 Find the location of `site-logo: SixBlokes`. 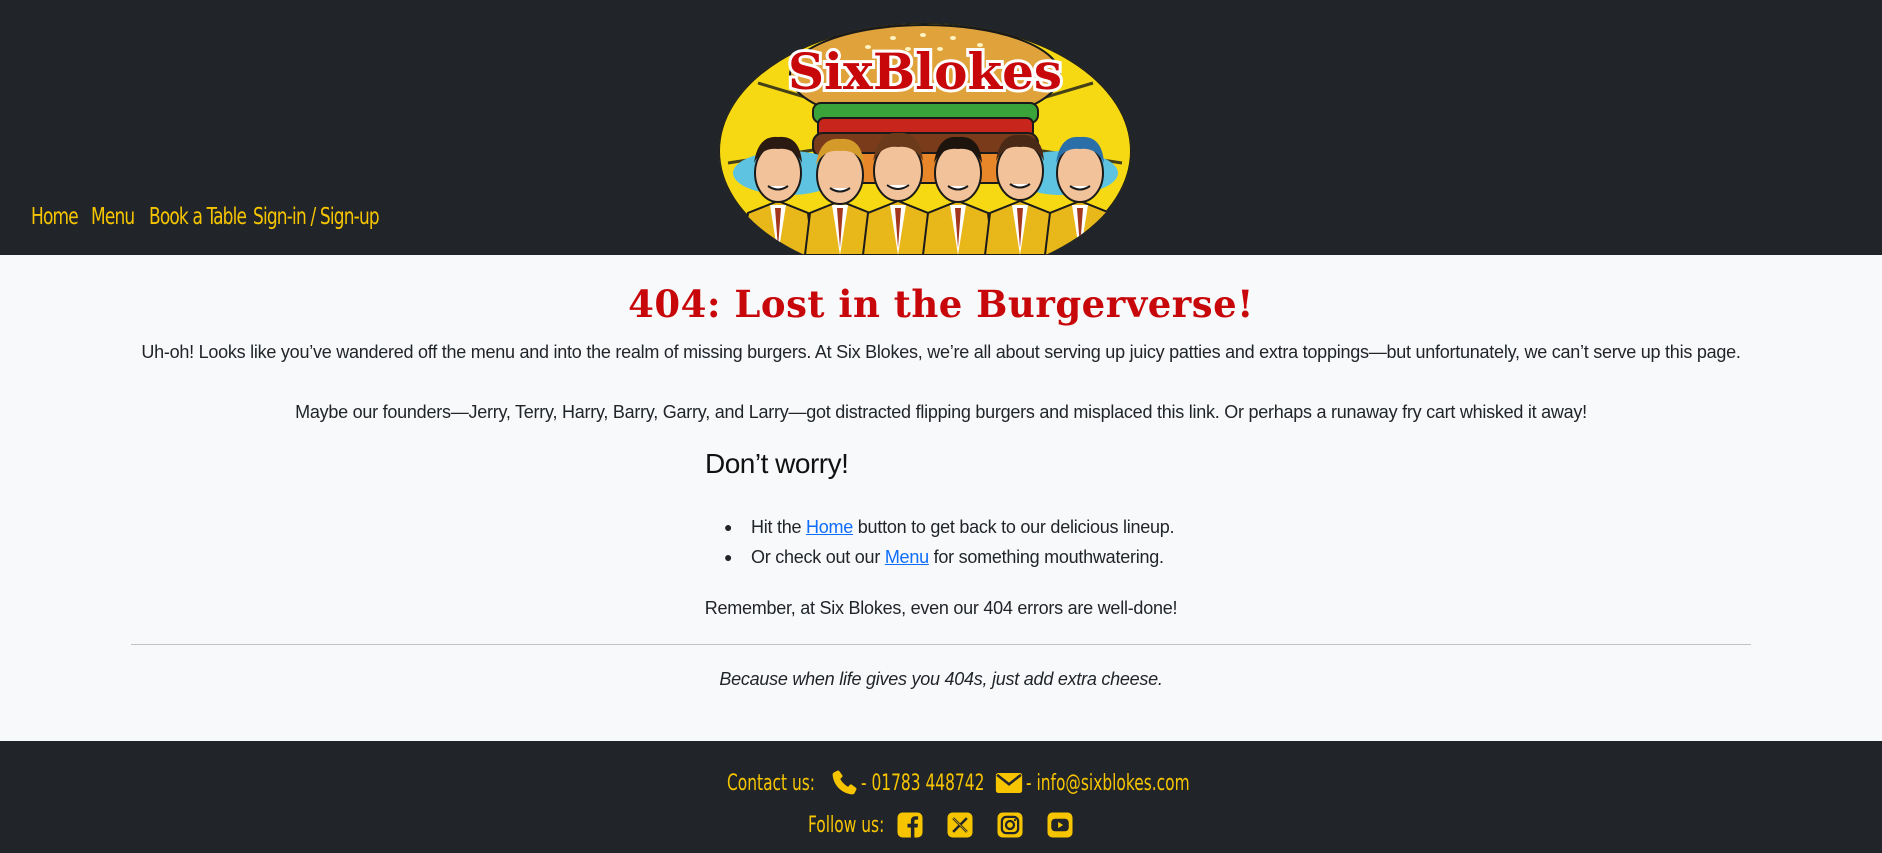

site-logo: SixBlokes is located at coordinates (925, 139).